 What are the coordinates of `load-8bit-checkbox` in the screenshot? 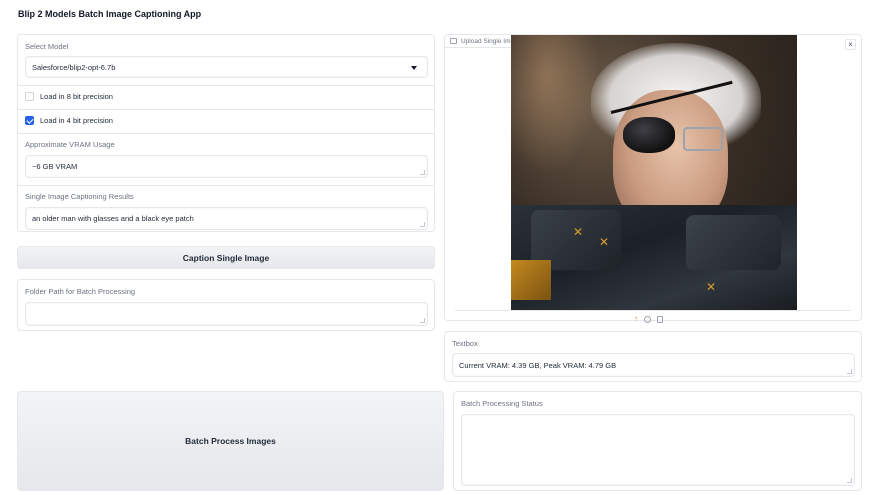 It's located at (29, 96).